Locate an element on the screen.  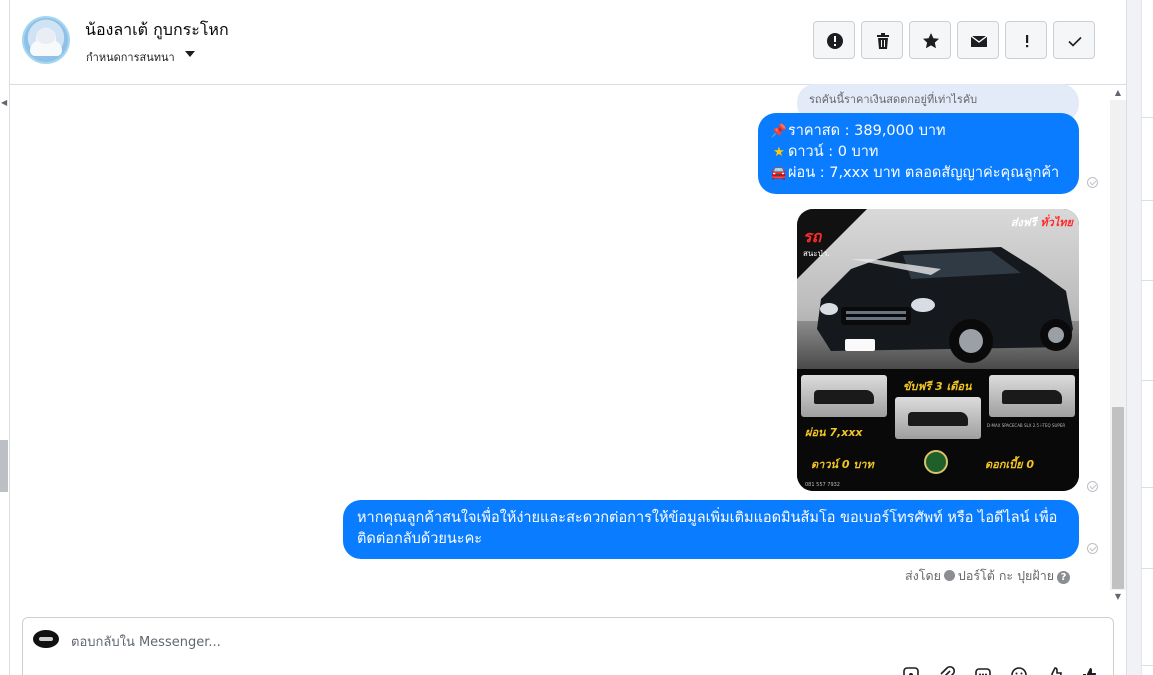
help-icon: ? is located at coordinates (1064, 577).